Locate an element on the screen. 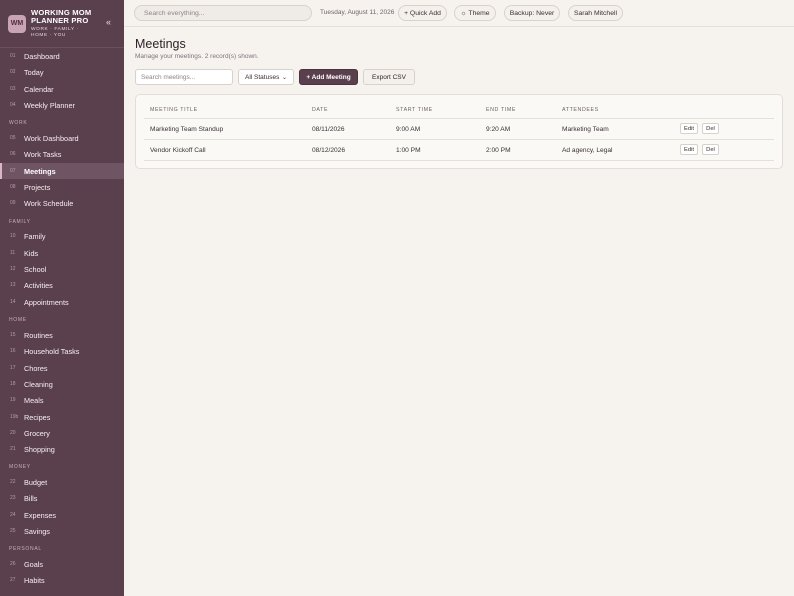 The image size is (794, 596). sidebar-item-today: 02 Today is located at coordinates (62, 72).